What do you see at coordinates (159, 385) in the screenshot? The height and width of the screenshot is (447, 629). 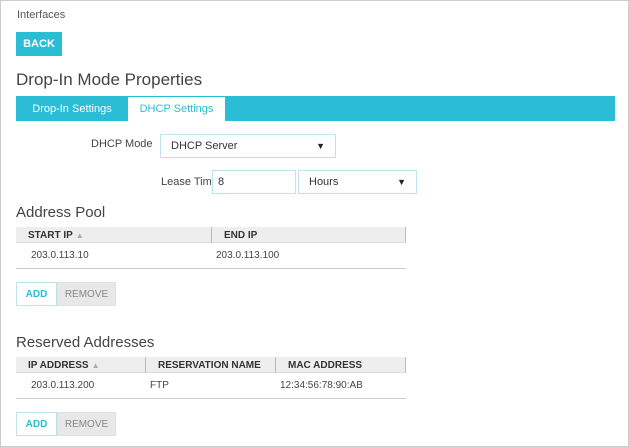 I see `reservation-name-cell: FTP` at bounding box center [159, 385].